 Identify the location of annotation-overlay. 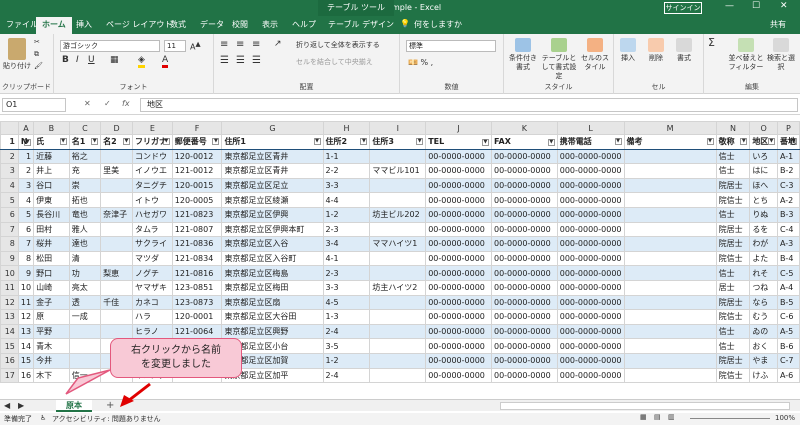
(108, 388).